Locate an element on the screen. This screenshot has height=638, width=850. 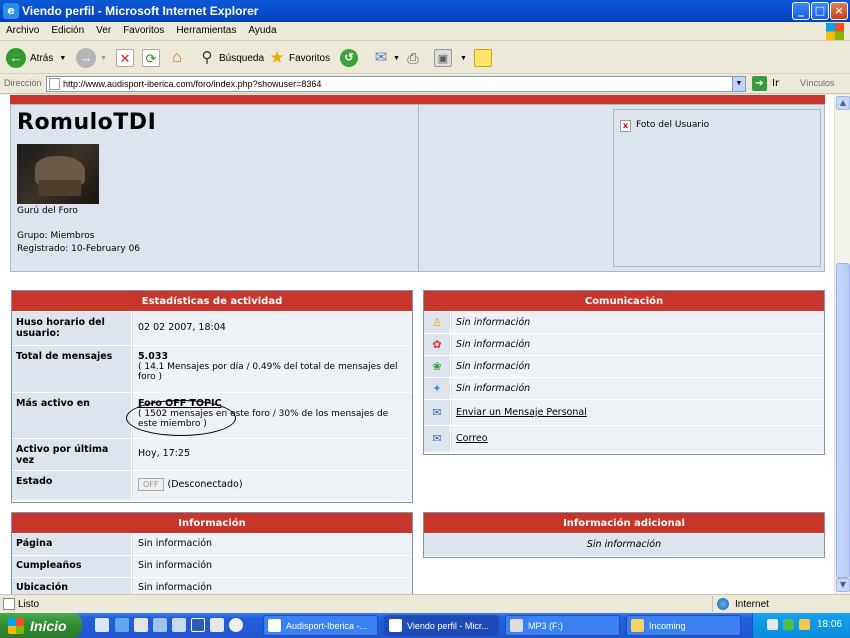
forward-dropdown-icon: ▼ is located at coordinates (103, 58).